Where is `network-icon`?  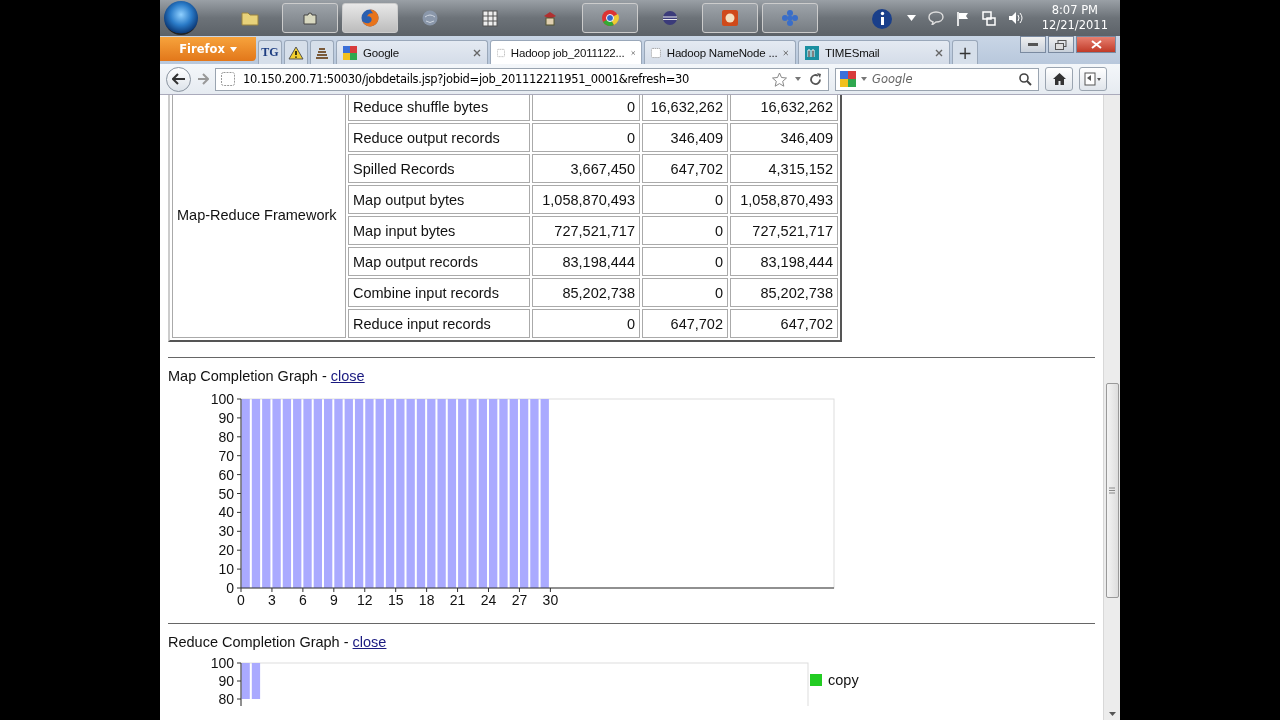 network-icon is located at coordinates (988, 18).